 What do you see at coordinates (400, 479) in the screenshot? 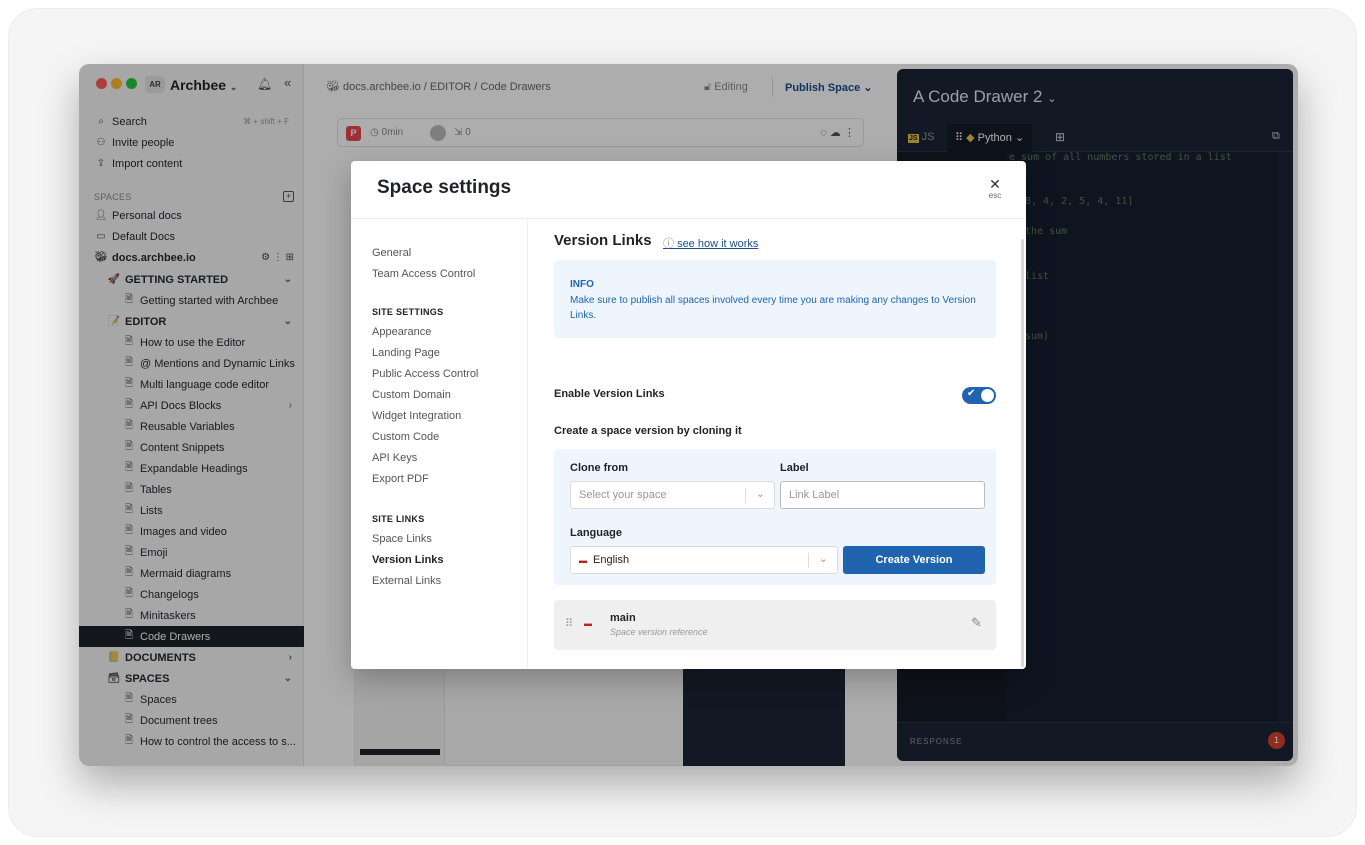
I see `nav-item: Export PDF` at bounding box center [400, 479].